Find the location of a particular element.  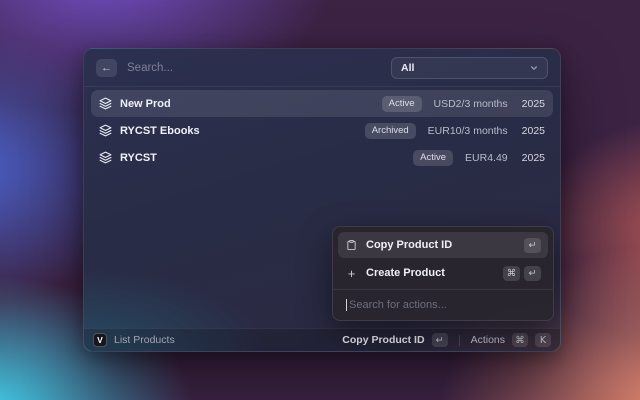

chevron-down-icon is located at coordinates (534, 68).